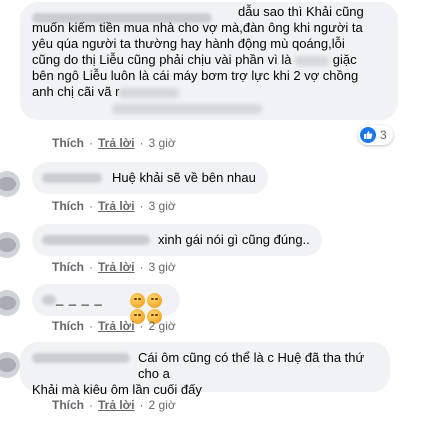 The width and height of the screenshot is (428, 424). What do you see at coordinates (383, 135) in the screenshot?
I see `reaction-count: 3` at bounding box center [383, 135].